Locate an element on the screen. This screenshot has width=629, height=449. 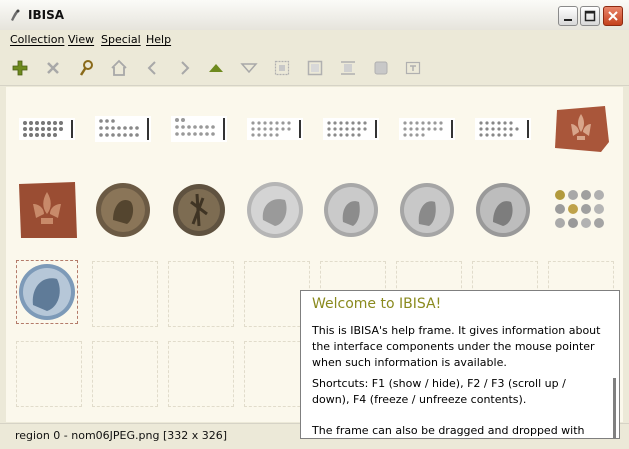
toolbar is located at coordinates (314, 68).